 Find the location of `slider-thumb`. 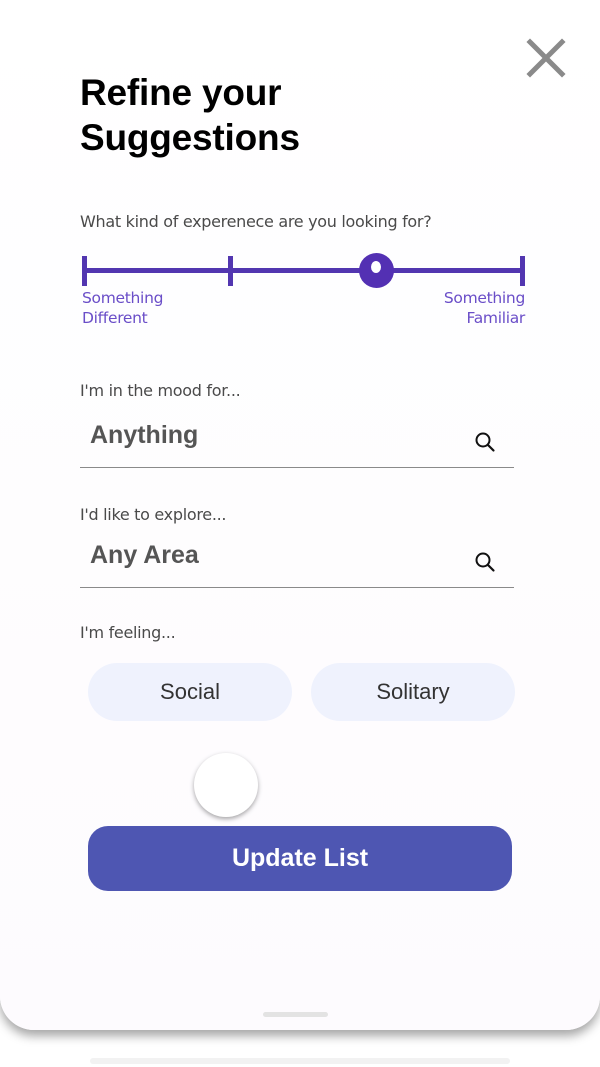

slider-thumb is located at coordinates (376, 270).